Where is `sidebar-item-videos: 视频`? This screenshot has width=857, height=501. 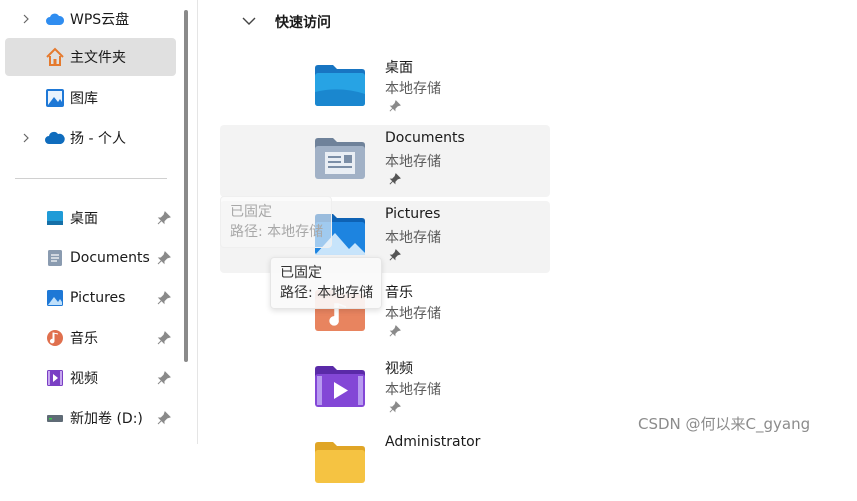
sidebar-item-videos: 视频 is located at coordinates (90, 378).